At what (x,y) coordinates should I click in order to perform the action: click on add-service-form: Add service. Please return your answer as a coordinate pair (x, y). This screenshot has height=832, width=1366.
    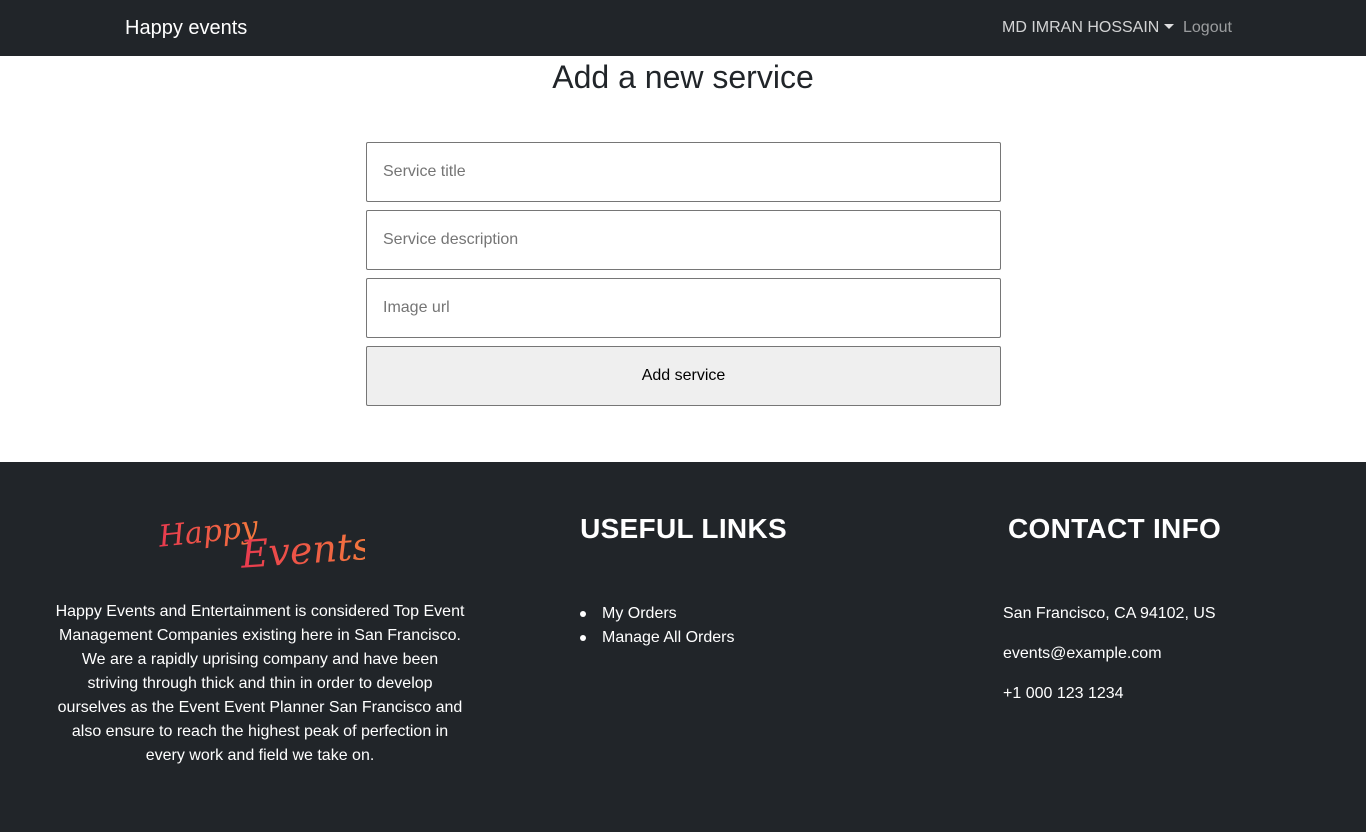
    Looking at the image, I should click on (683, 274).